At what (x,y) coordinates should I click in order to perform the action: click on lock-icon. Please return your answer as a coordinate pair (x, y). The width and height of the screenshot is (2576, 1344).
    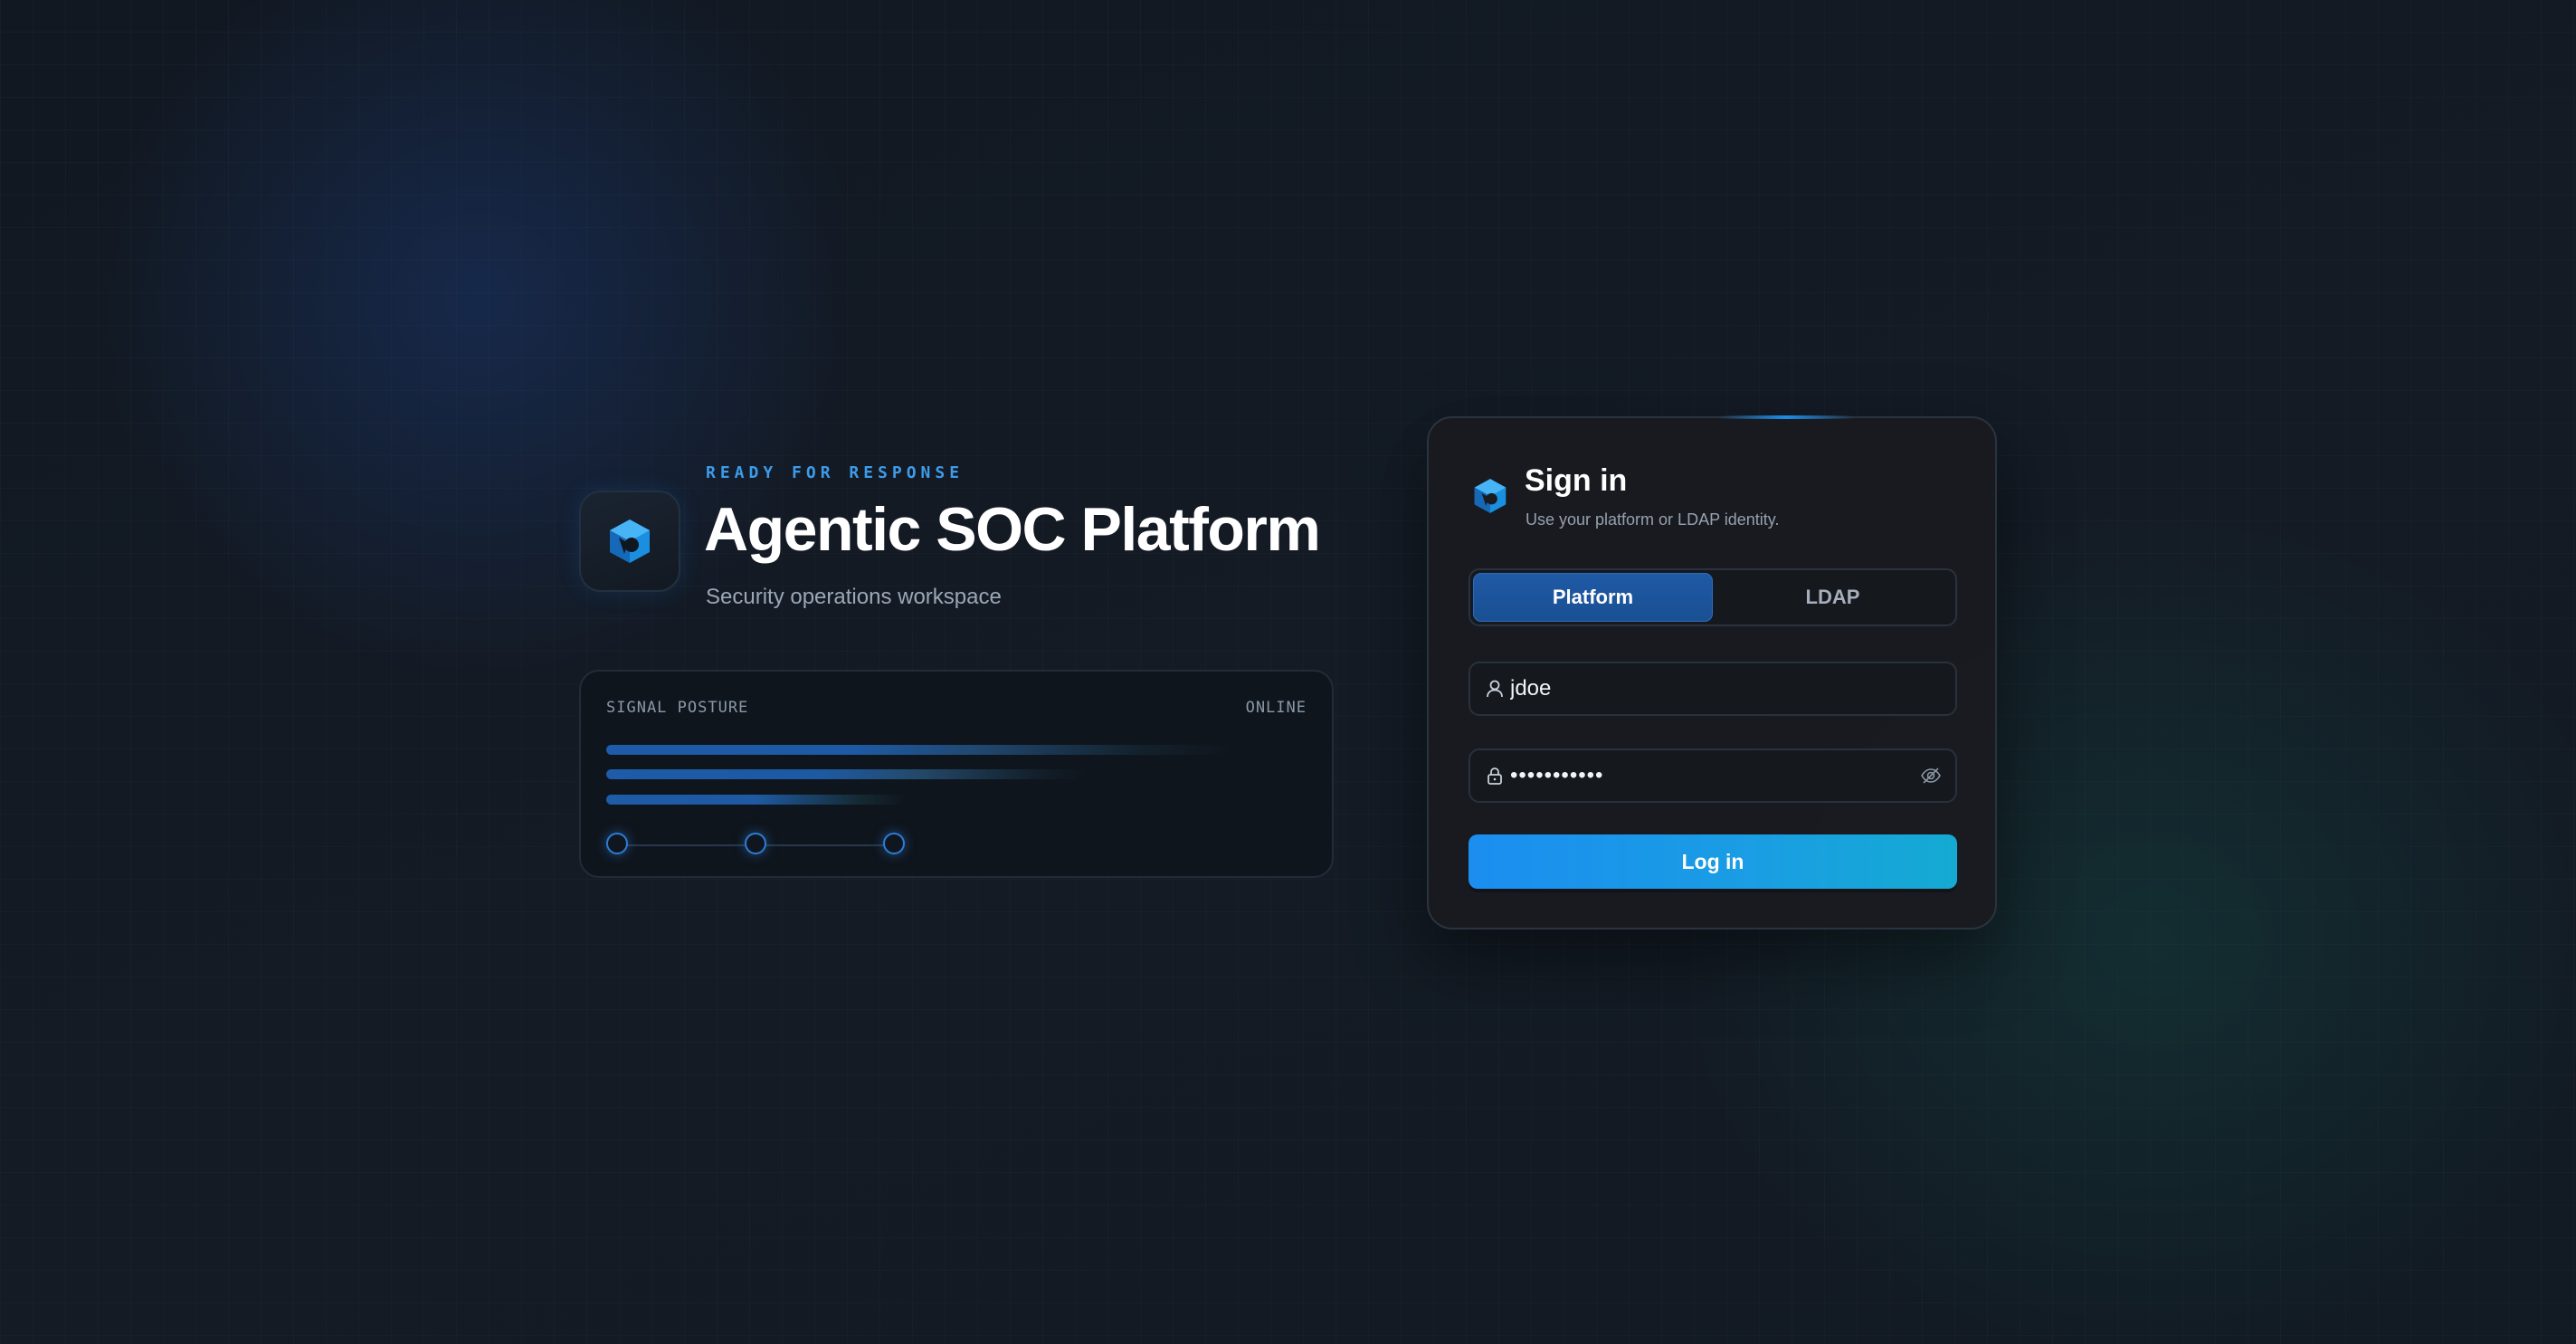
    Looking at the image, I should click on (1495, 776).